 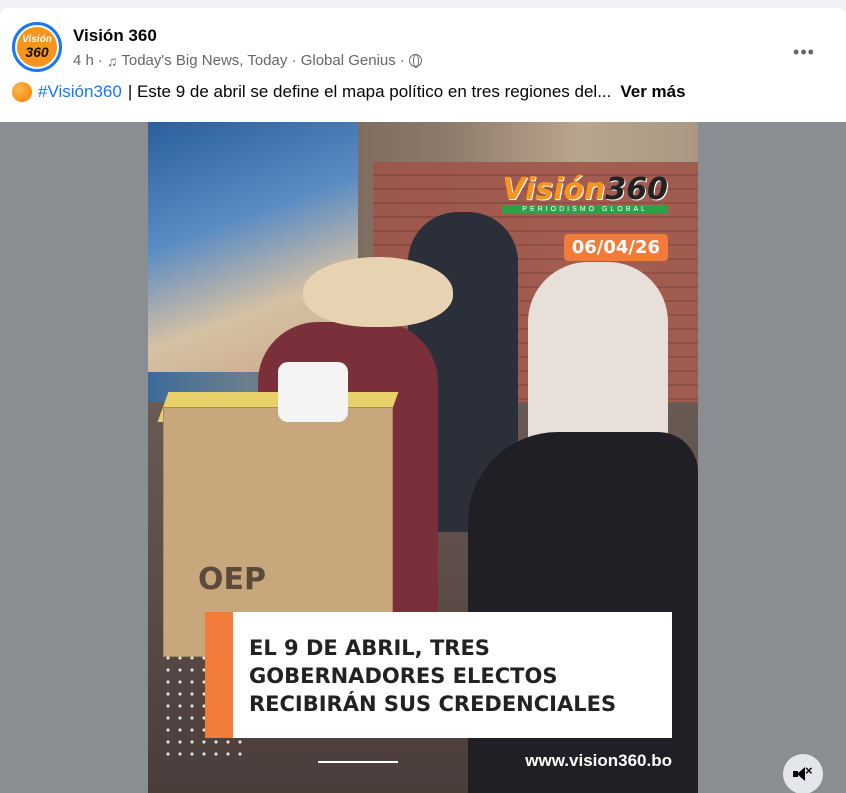 What do you see at coordinates (615, 247) in the screenshot?
I see `date-badge: 06/04/26` at bounding box center [615, 247].